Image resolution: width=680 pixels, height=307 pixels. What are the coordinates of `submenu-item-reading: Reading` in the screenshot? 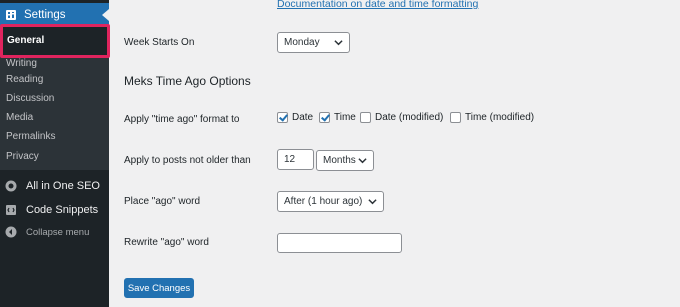 It's located at (24, 79).